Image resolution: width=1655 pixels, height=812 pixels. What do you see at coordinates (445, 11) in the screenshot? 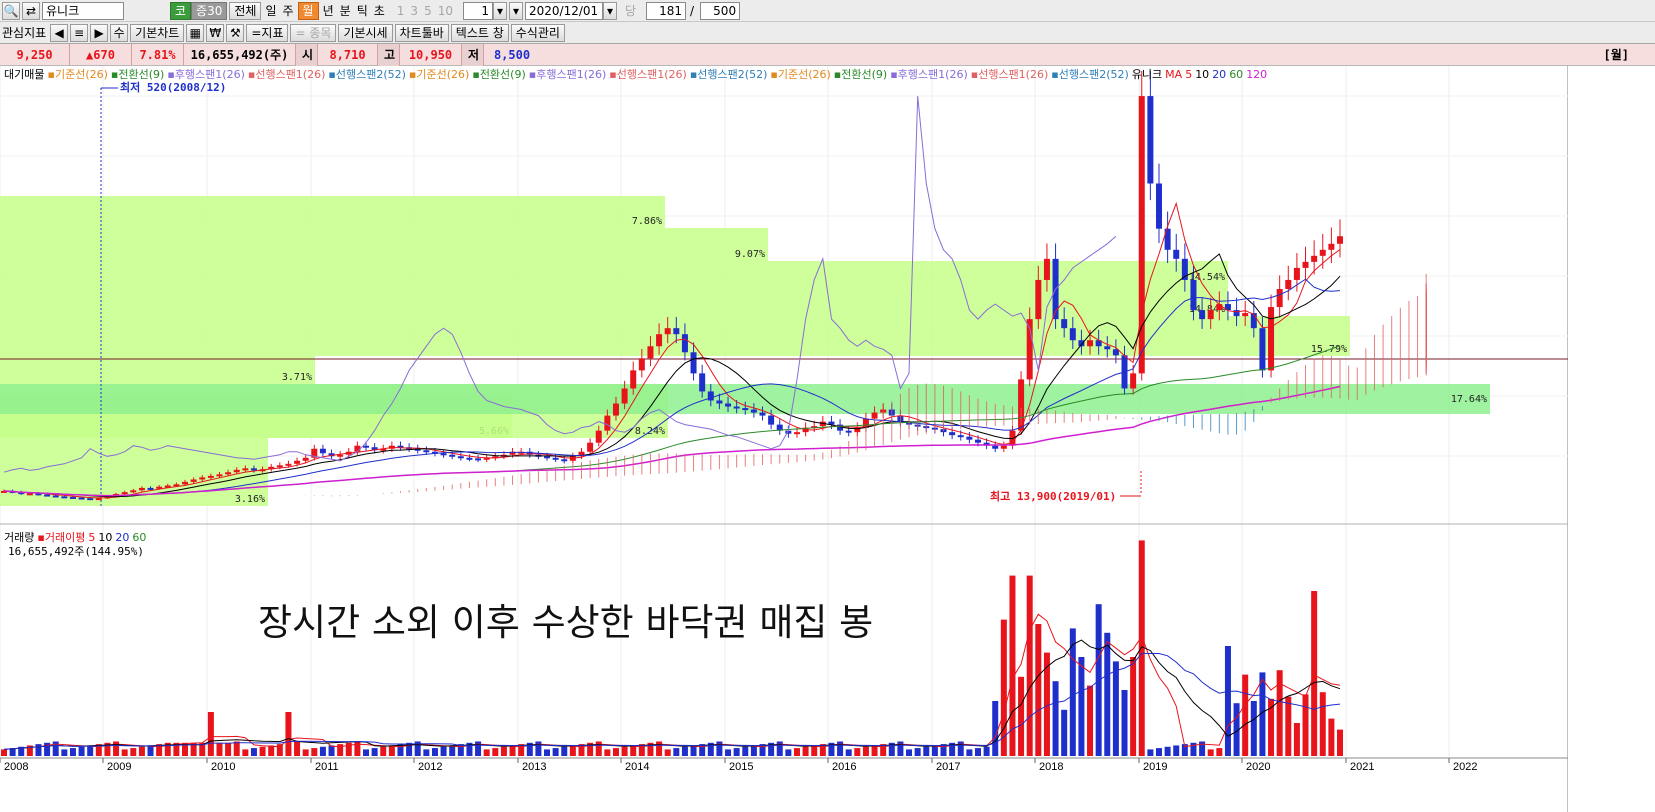
I see `interval-10-button: 10` at bounding box center [445, 11].